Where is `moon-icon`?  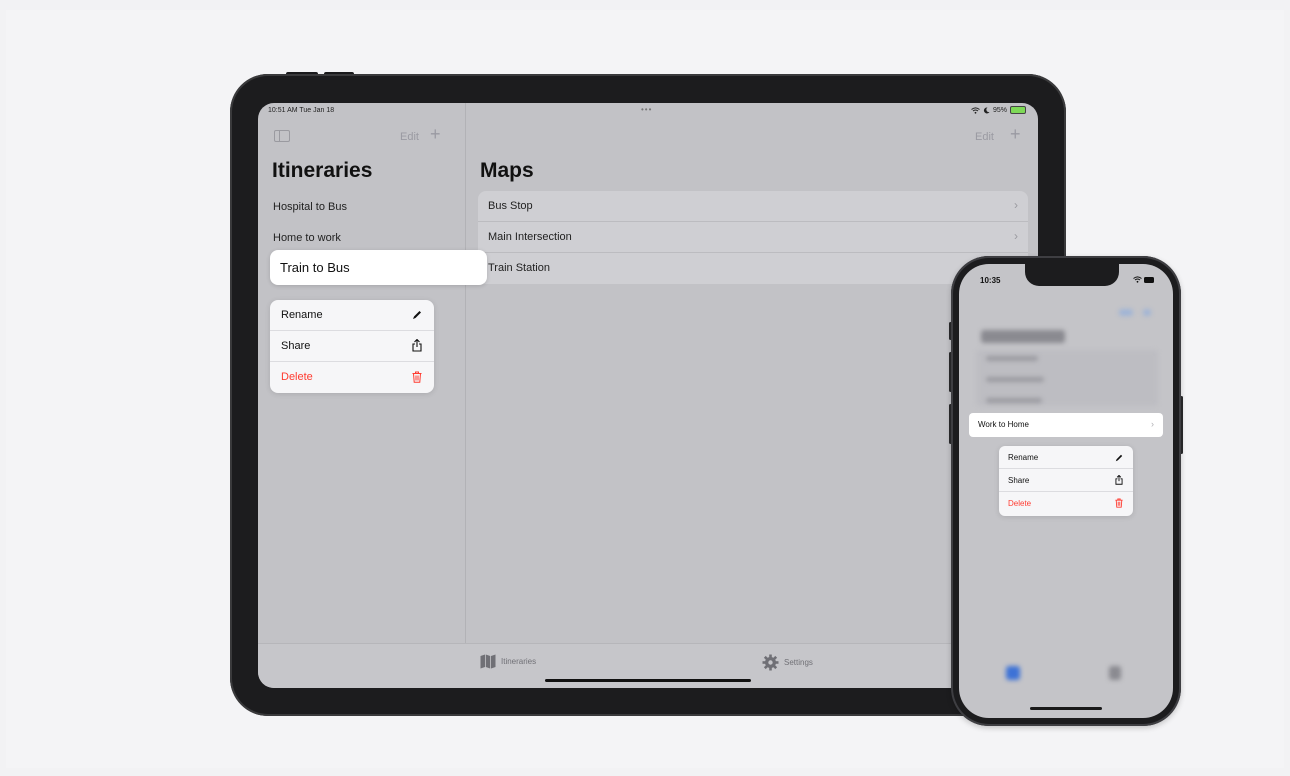
moon-icon is located at coordinates (986, 109).